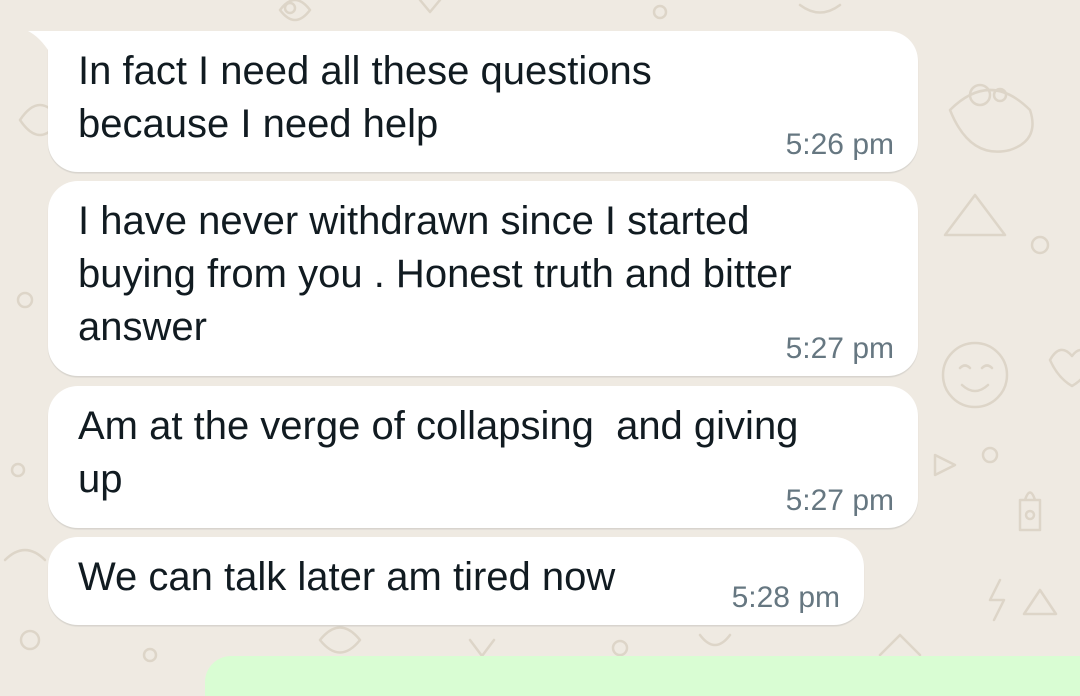 Image resolution: width=1080 pixels, height=696 pixels. Describe the element at coordinates (39, 42) in the screenshot. I see `bubble-tail` at that location.